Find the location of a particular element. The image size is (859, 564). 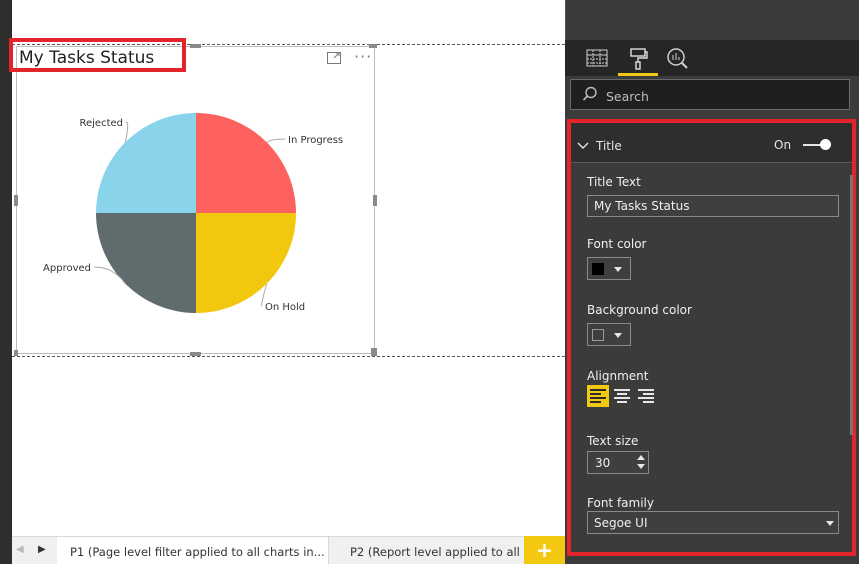

pie-slice-in-progress is located at coordinates (246, 163).